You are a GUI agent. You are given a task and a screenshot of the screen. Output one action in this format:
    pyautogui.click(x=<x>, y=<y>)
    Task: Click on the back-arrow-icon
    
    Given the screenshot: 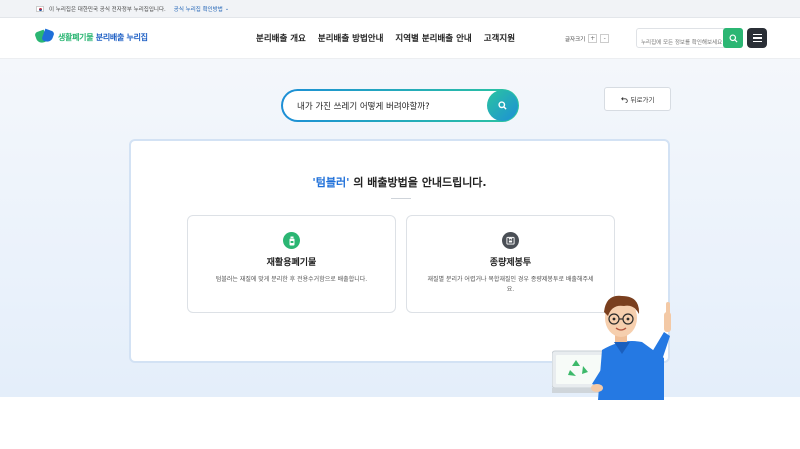 What is the action you would take?
    pyautogui.click(x=624, y=99)
    